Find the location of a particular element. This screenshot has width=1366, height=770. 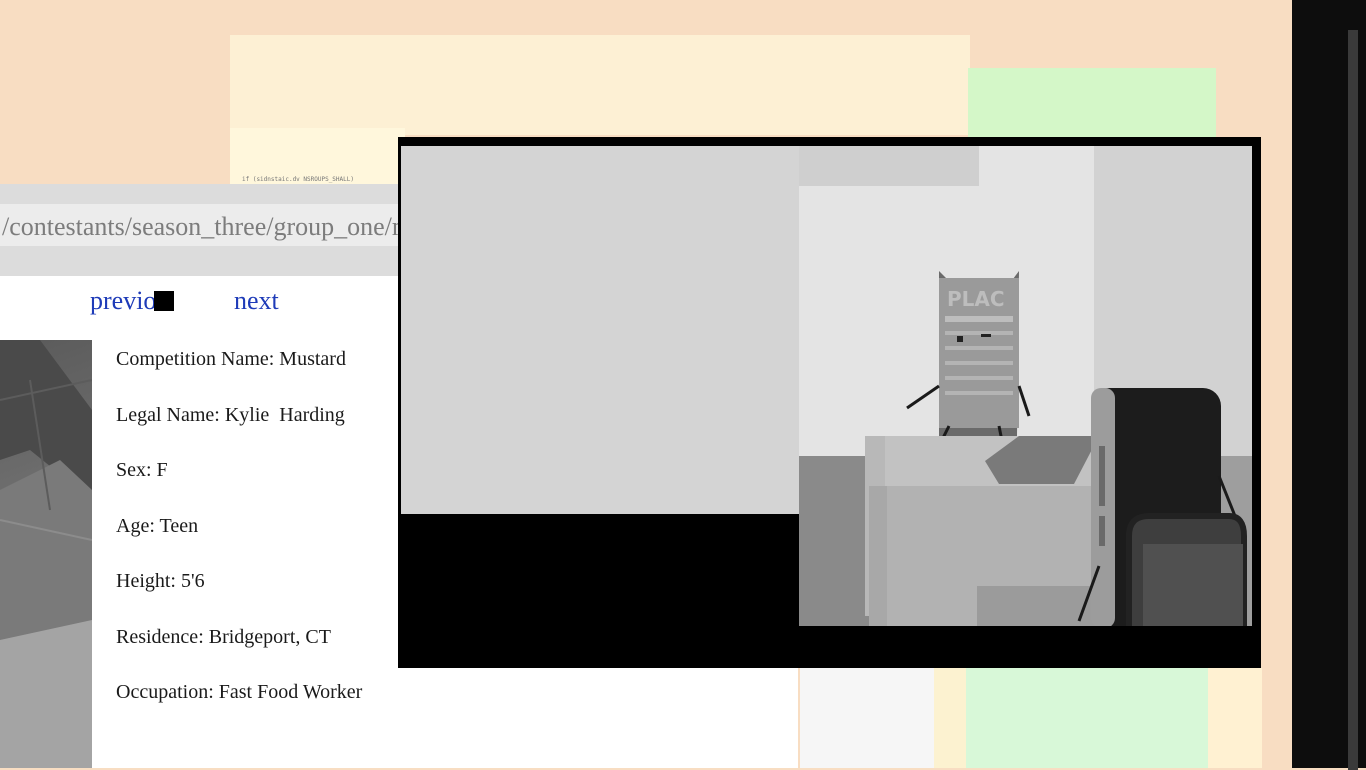

field-height: Height: 5'6 is located at coordinates (160, 581).